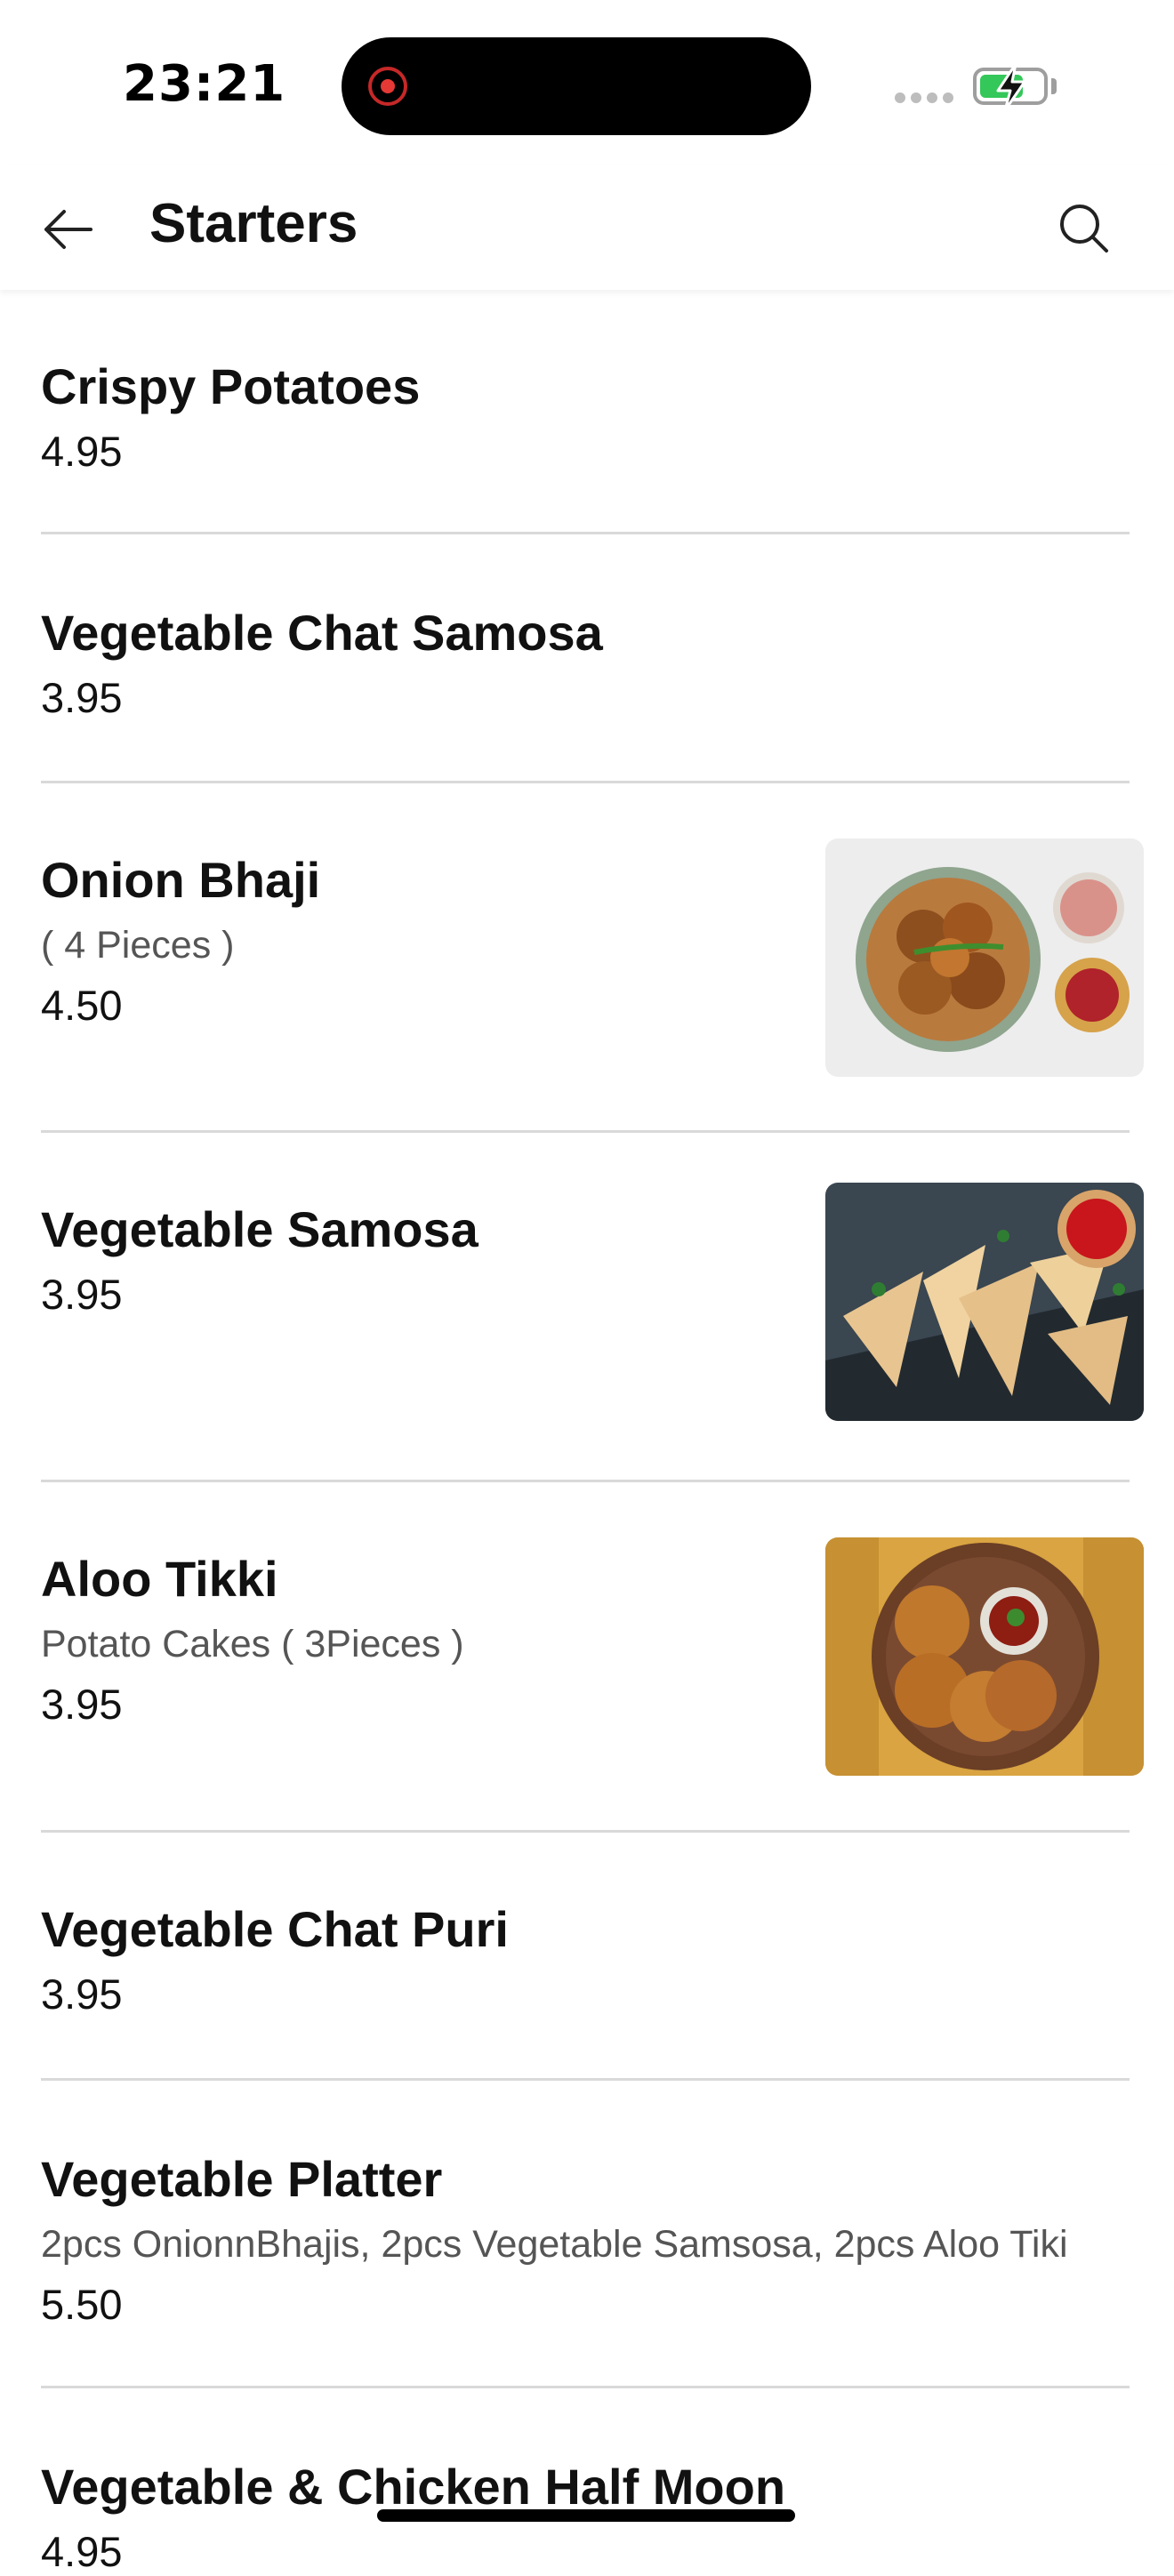 This screenshot has height=2576, width=1174. What do you see at coordinates (587, 227) in the screenshot?
I see `app-header: Starters` at bounding box center [587, 227].